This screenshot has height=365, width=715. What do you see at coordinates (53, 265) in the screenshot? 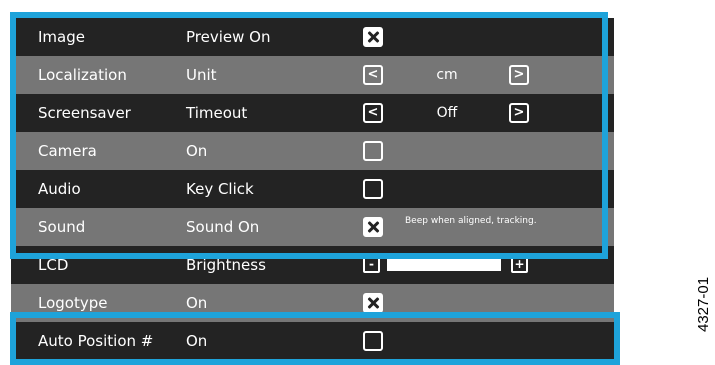
I see `row-name: LCD` at bounding box center [53, 265].